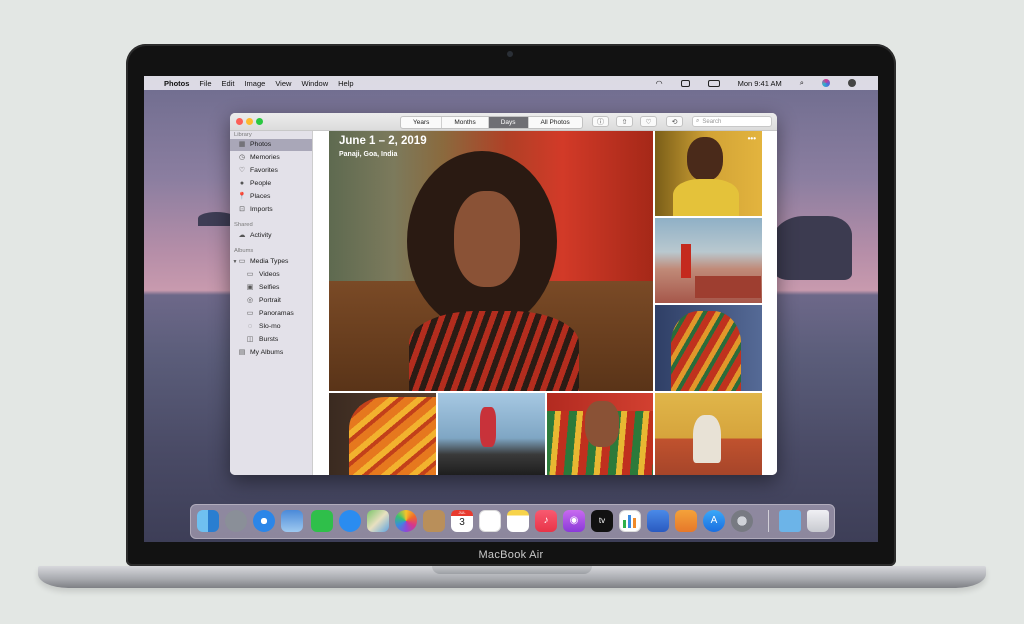 The width and height of the screenshot is (1024, 624). I want to click on cloud-icon: ☁, so click(242, 235).